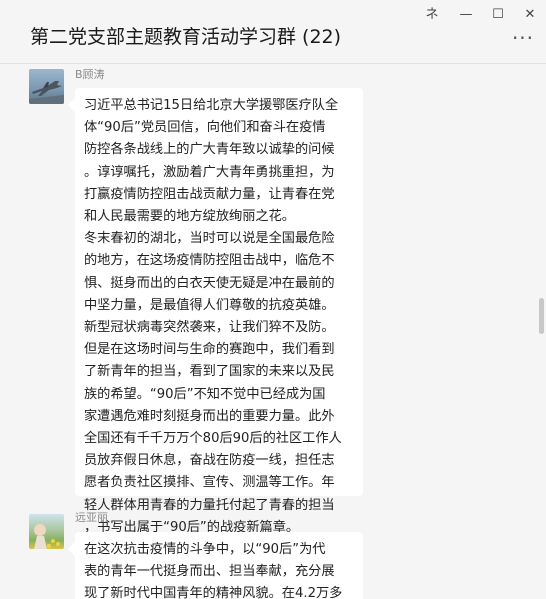 This screenshot has height=599, width=546. I want to click on flower-field-avatar, so click(46, 531).